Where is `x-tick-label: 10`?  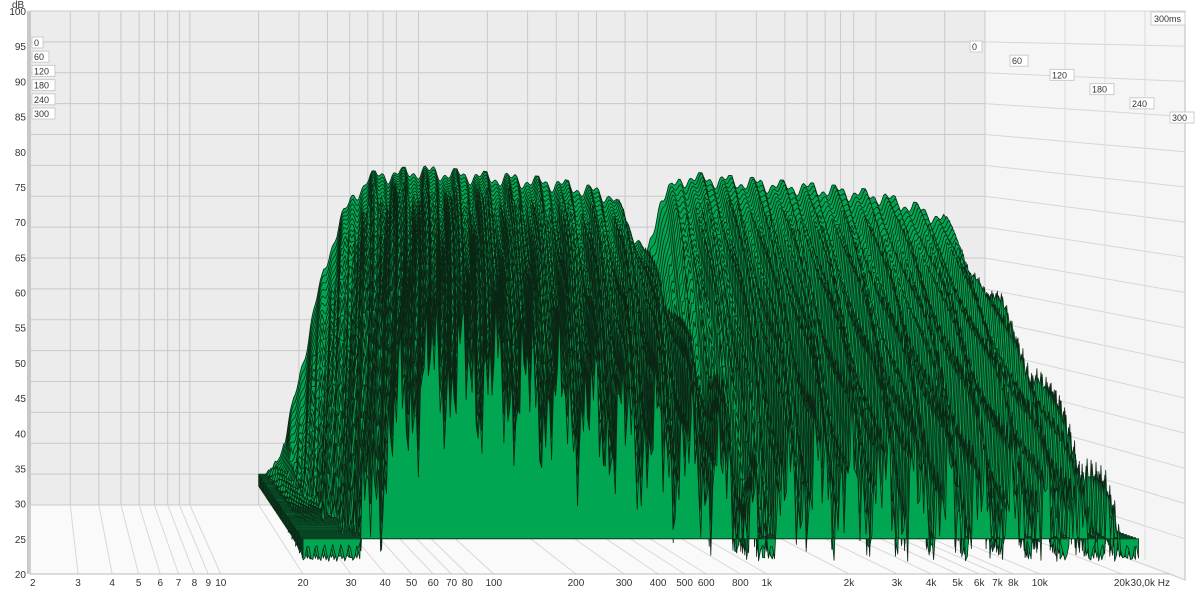 x-tick-label: 10 is located at coordinates (221, 583).